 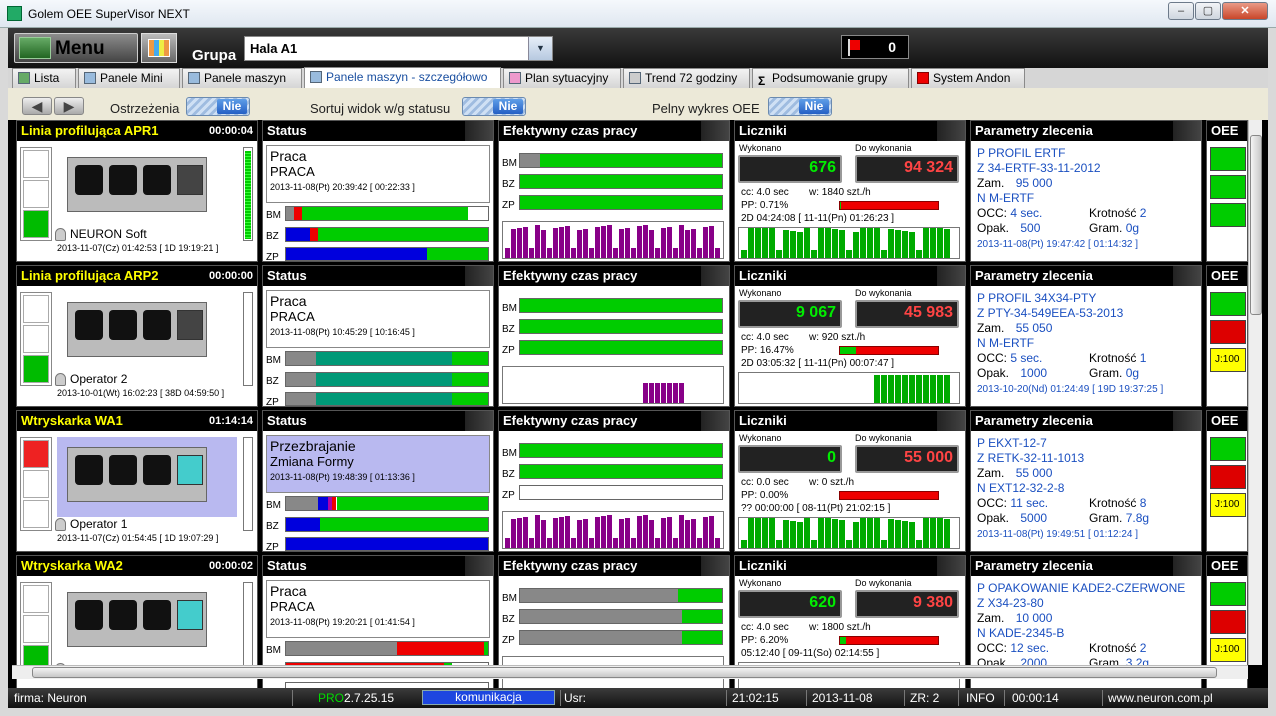 I want to click on status-info: INFO, so click(x=980, y=698).